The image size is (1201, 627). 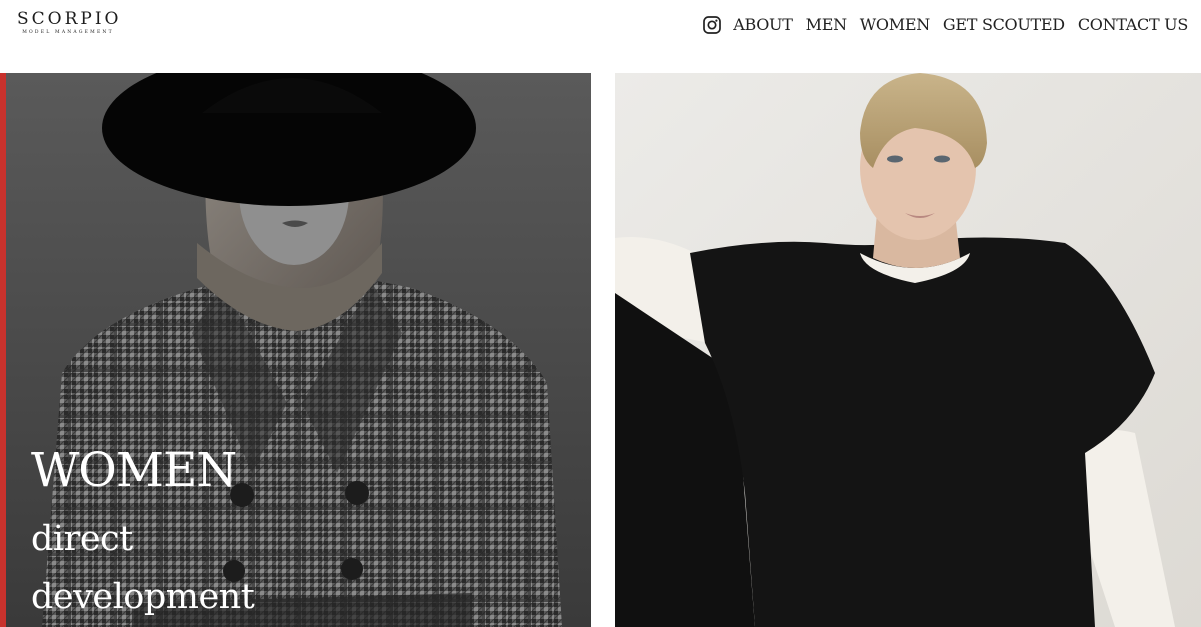 What do you see at coordinates (134, 470) in the screenshot?
I see `women-title: WOMEN` at bounding box center [134, 470].